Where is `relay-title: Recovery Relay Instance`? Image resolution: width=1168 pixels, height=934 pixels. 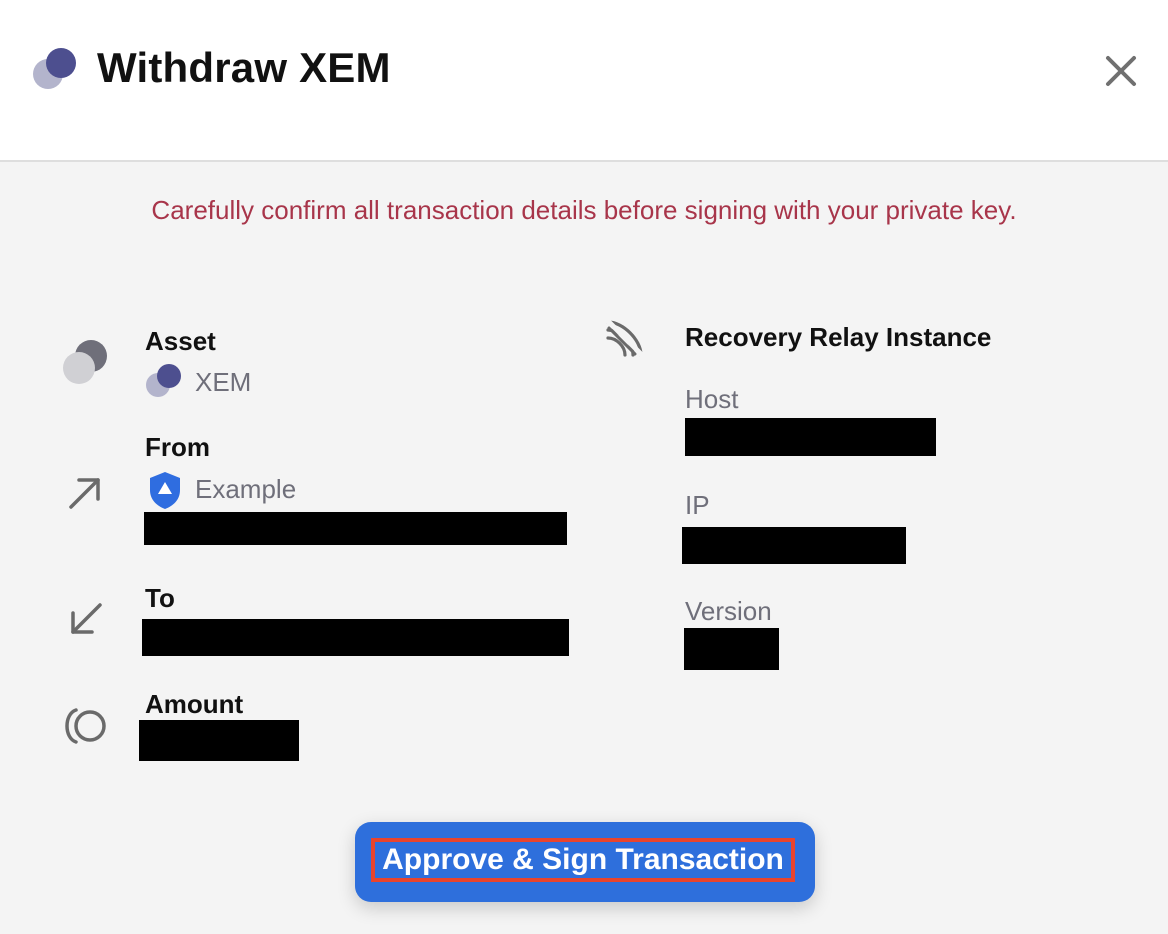 relay-title: Recovery Relay Instance is located at coordinates (838, 337).